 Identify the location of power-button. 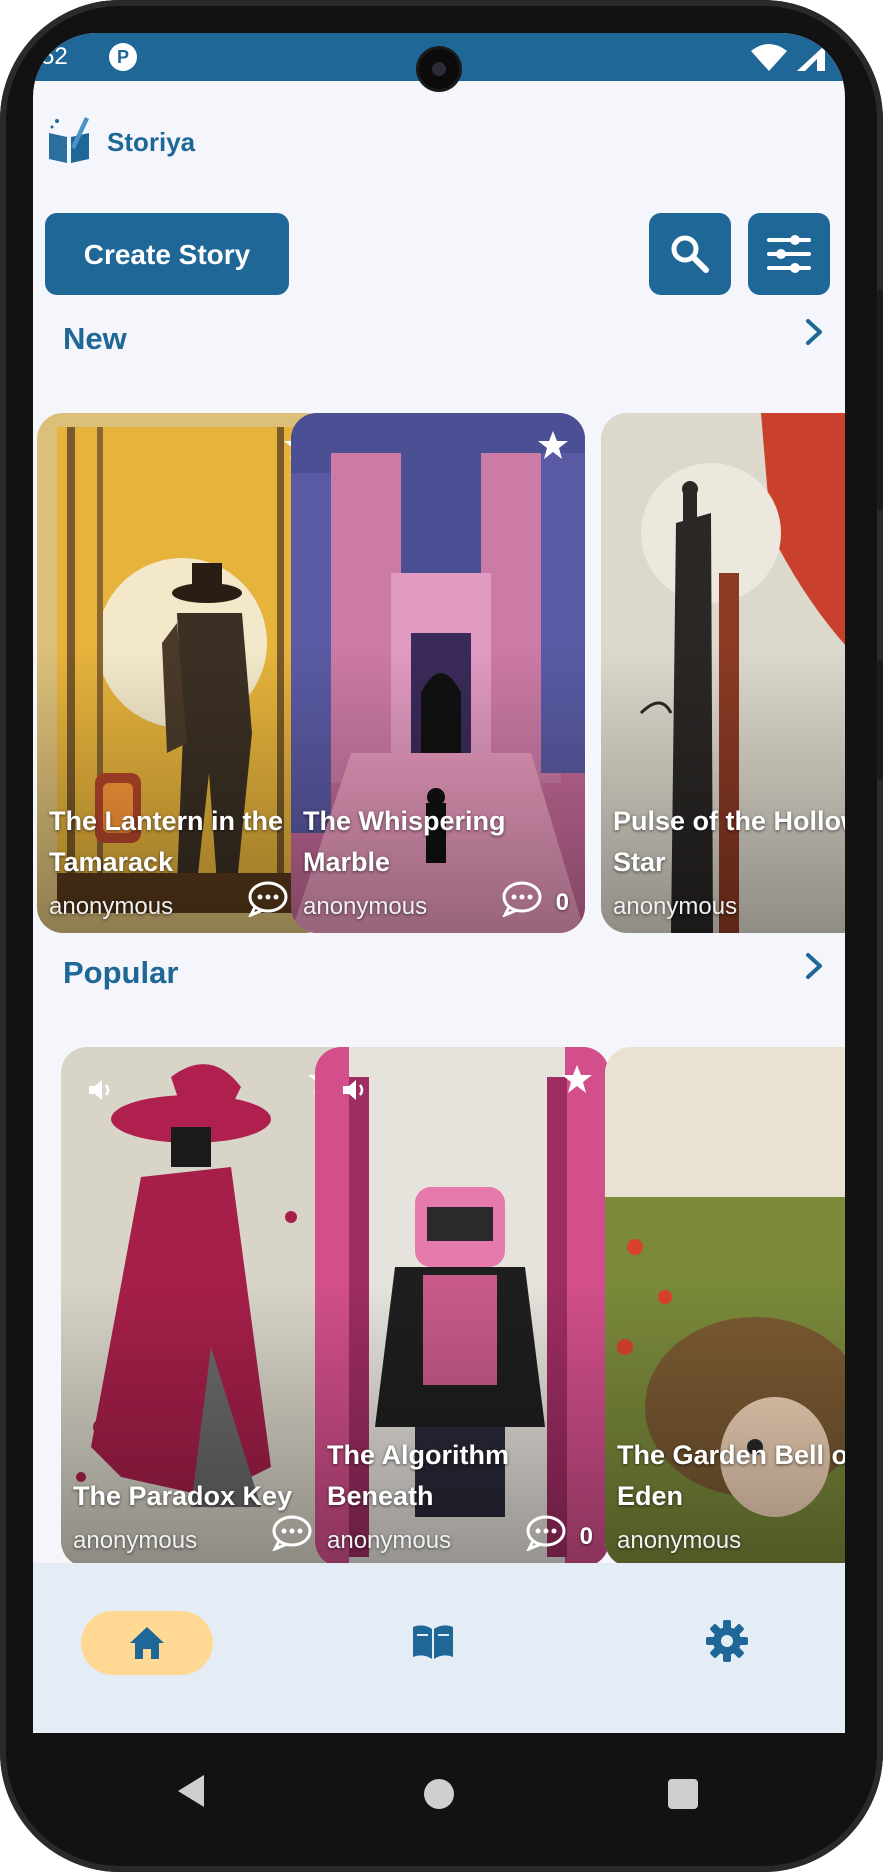
(880, 720).